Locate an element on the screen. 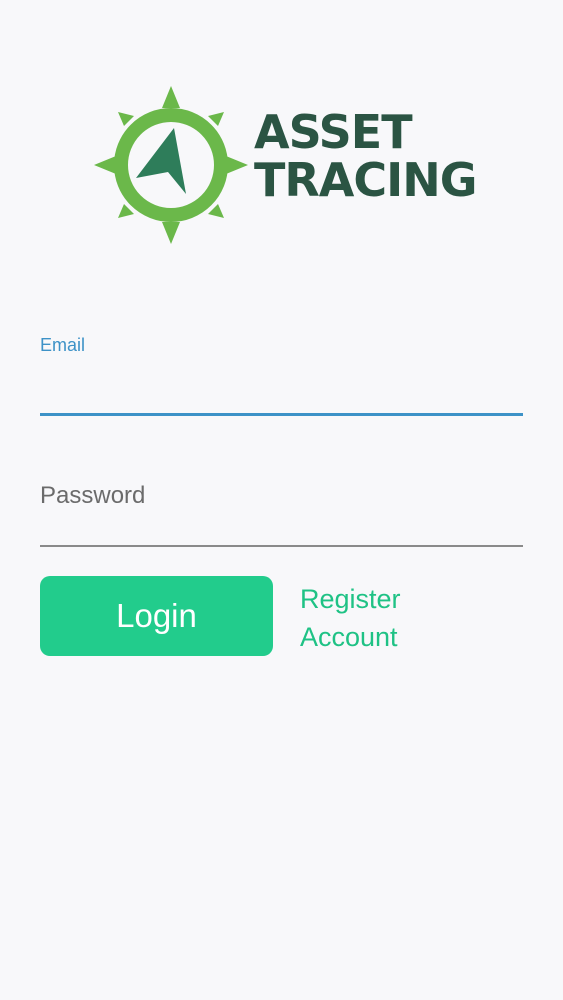  brand-name-line1: ASSET is located at coordinates (333, 132).